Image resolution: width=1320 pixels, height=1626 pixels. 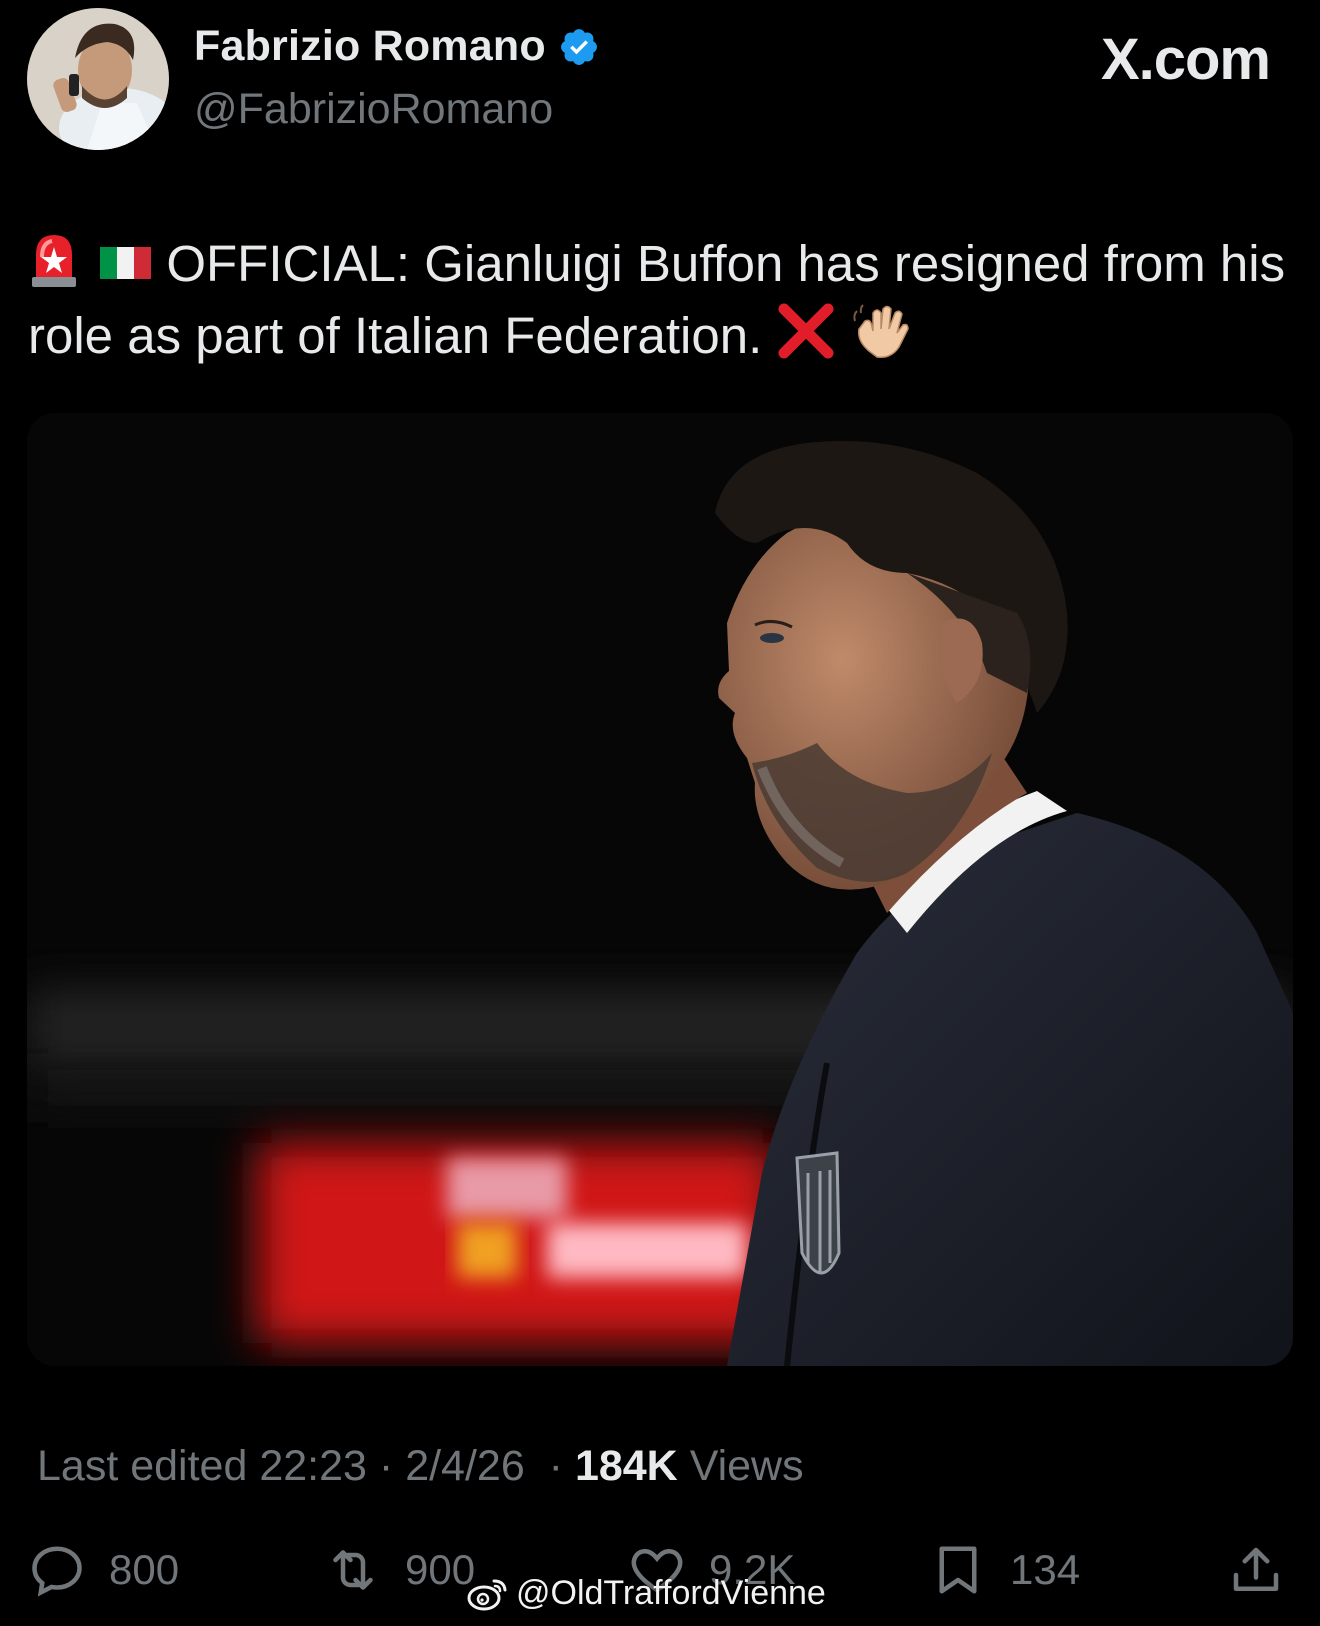 I want to click on edited-label: Last edited, so click(x=142, y=1466).